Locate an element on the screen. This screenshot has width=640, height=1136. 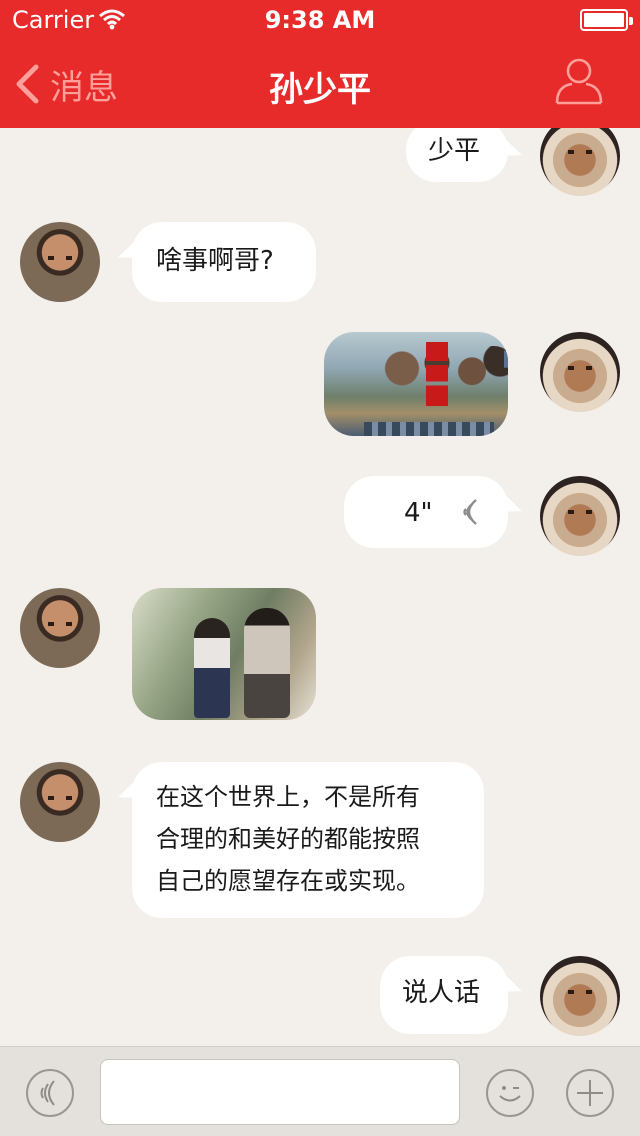
plus-icon is located at coordinates (590, 1093).